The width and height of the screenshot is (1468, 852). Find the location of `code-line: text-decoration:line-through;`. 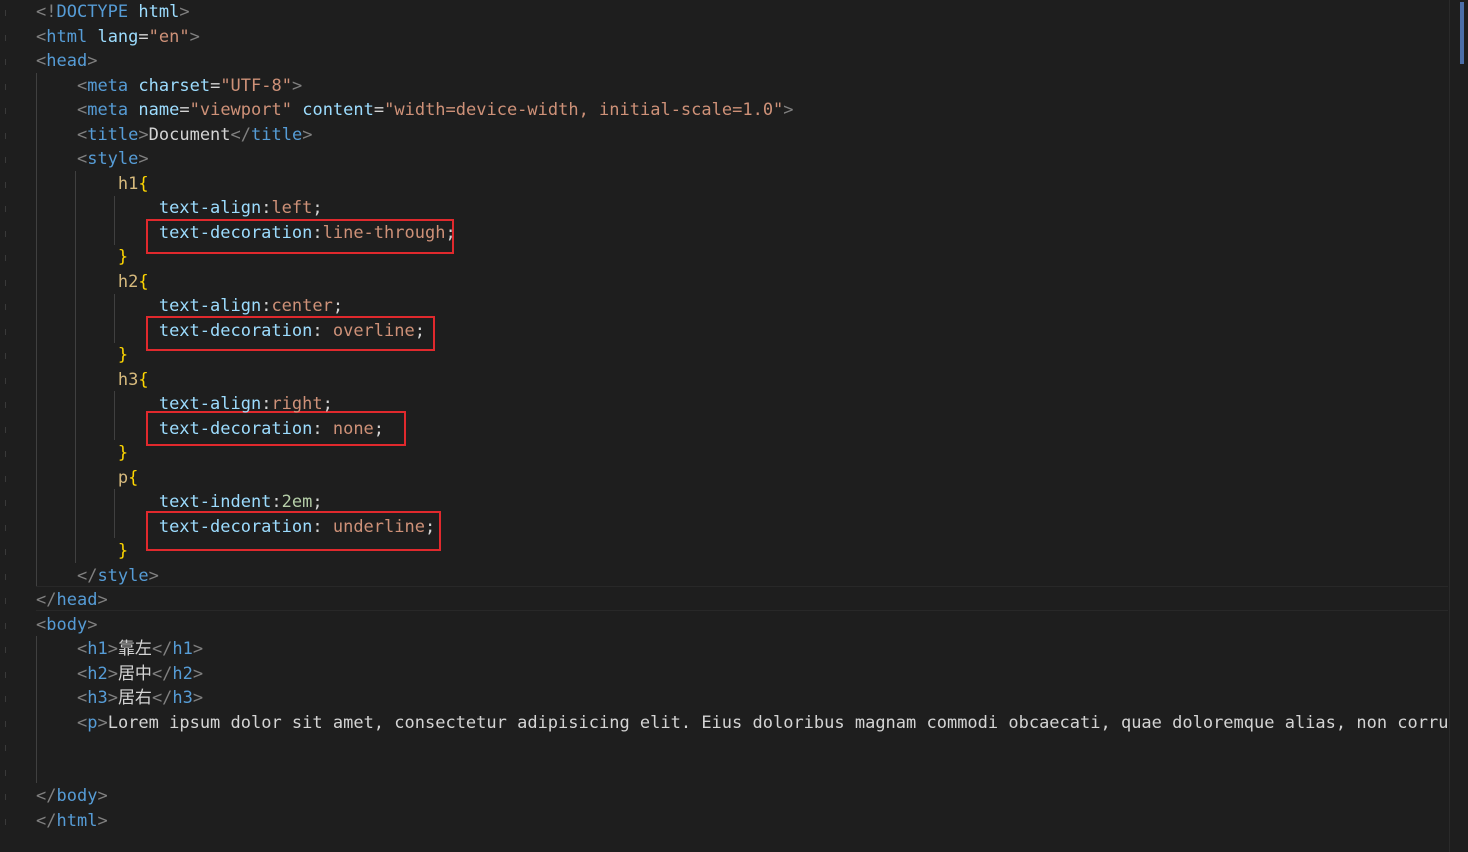

code-line: text-decoration:line-through; is located at coordinates (246, 233).